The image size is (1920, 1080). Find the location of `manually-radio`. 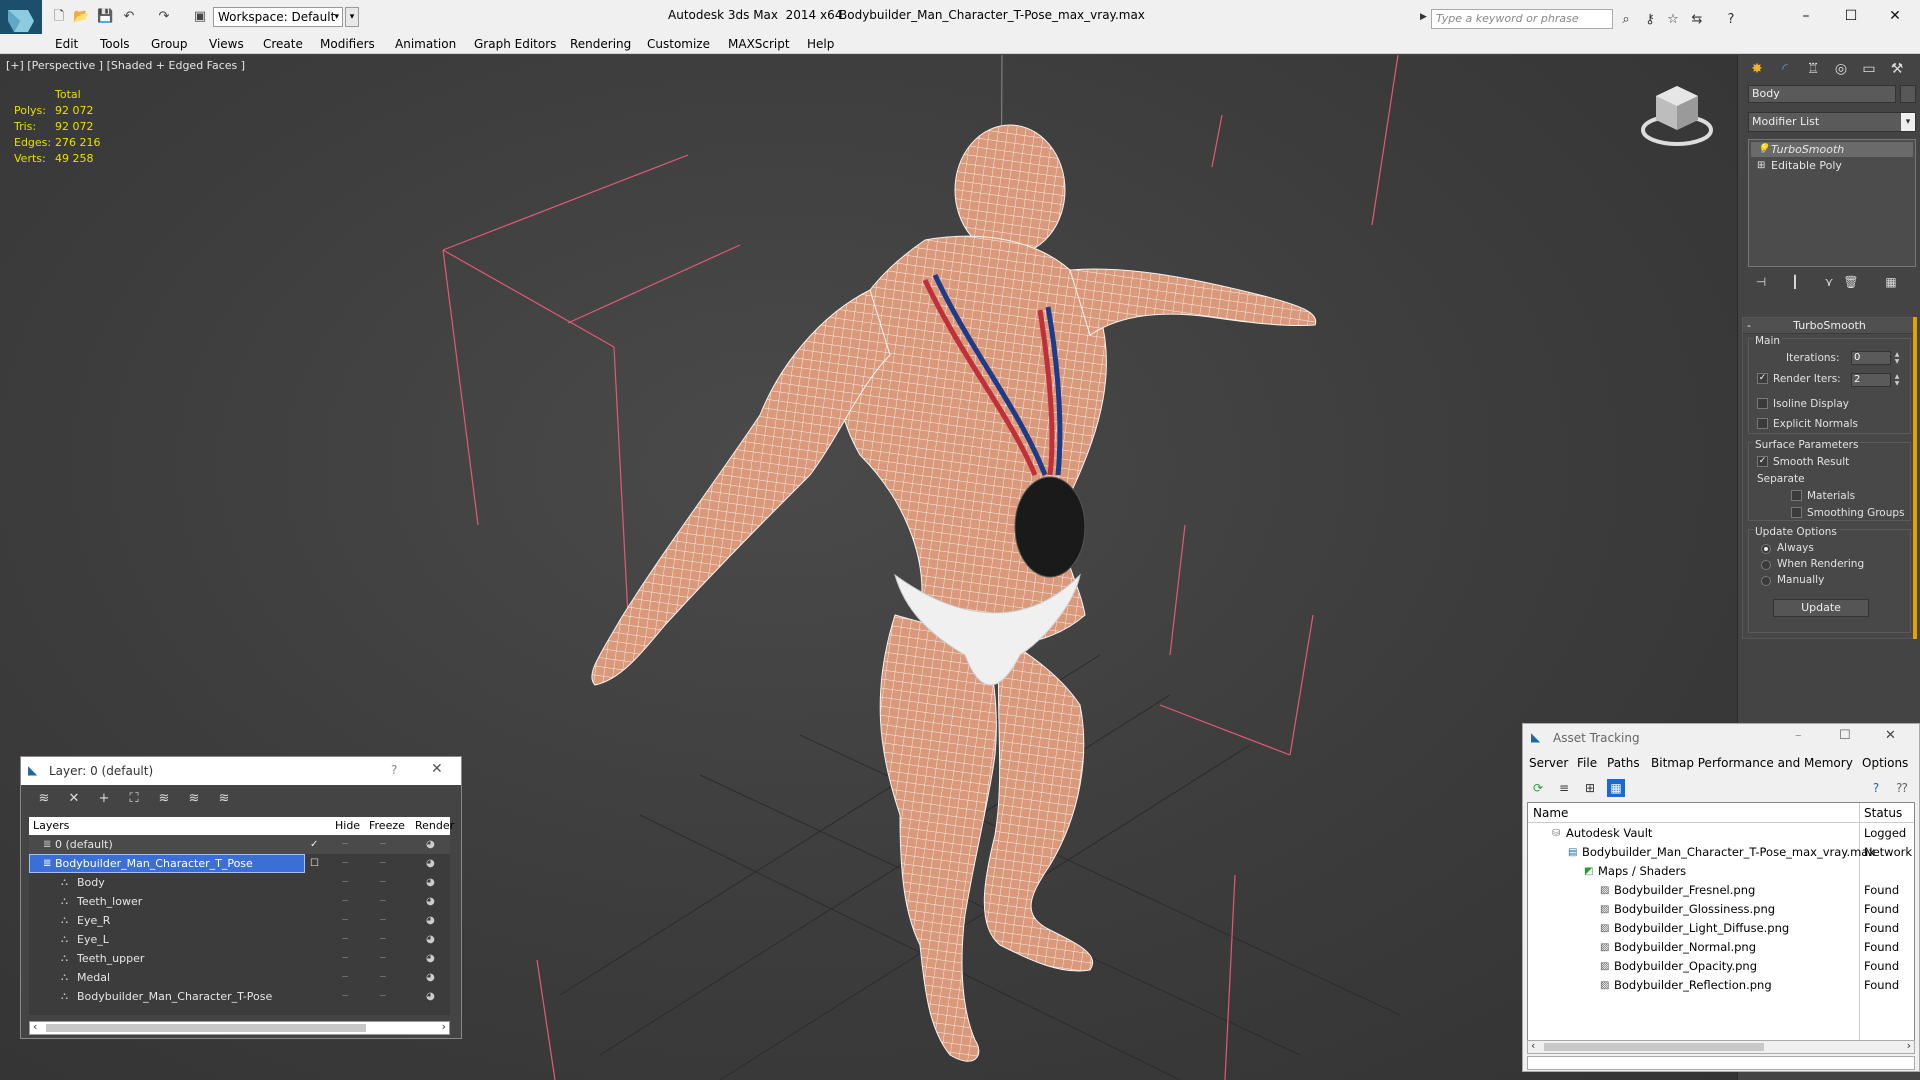

manually-radio is located at coordinates (1766, 581).